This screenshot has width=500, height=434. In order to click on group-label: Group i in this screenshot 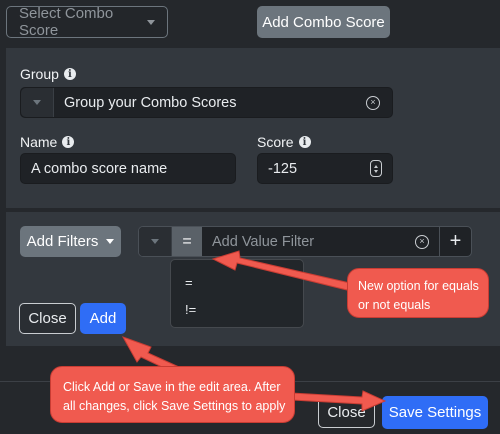, I will do `click(48, 74)`.